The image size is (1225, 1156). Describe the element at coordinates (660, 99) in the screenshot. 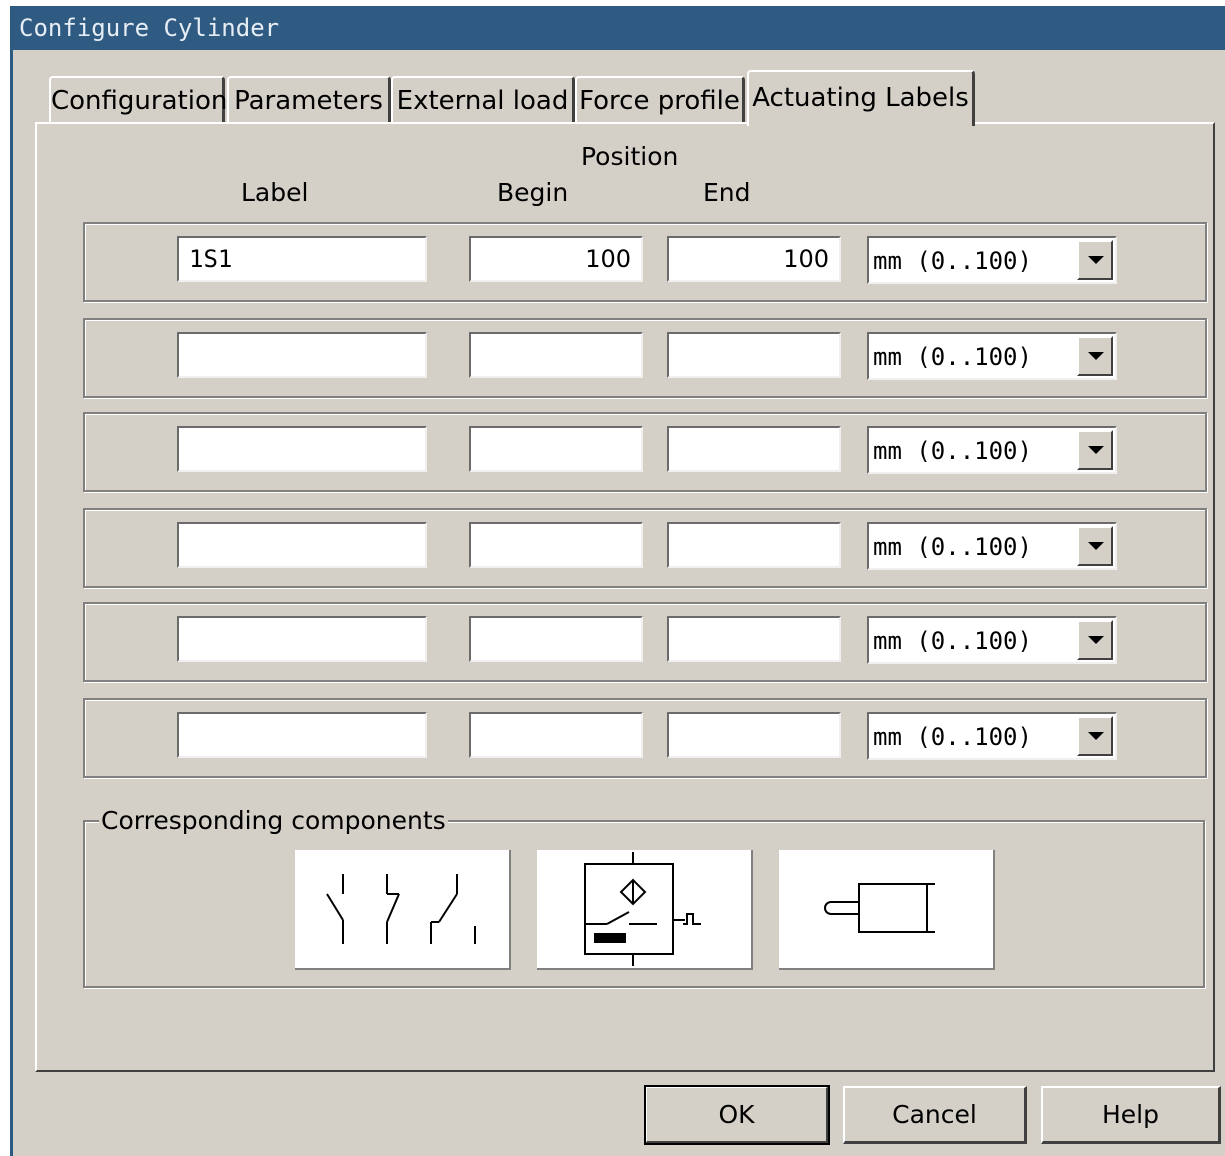

I see `tab-force-profile: Force profile` at that location.